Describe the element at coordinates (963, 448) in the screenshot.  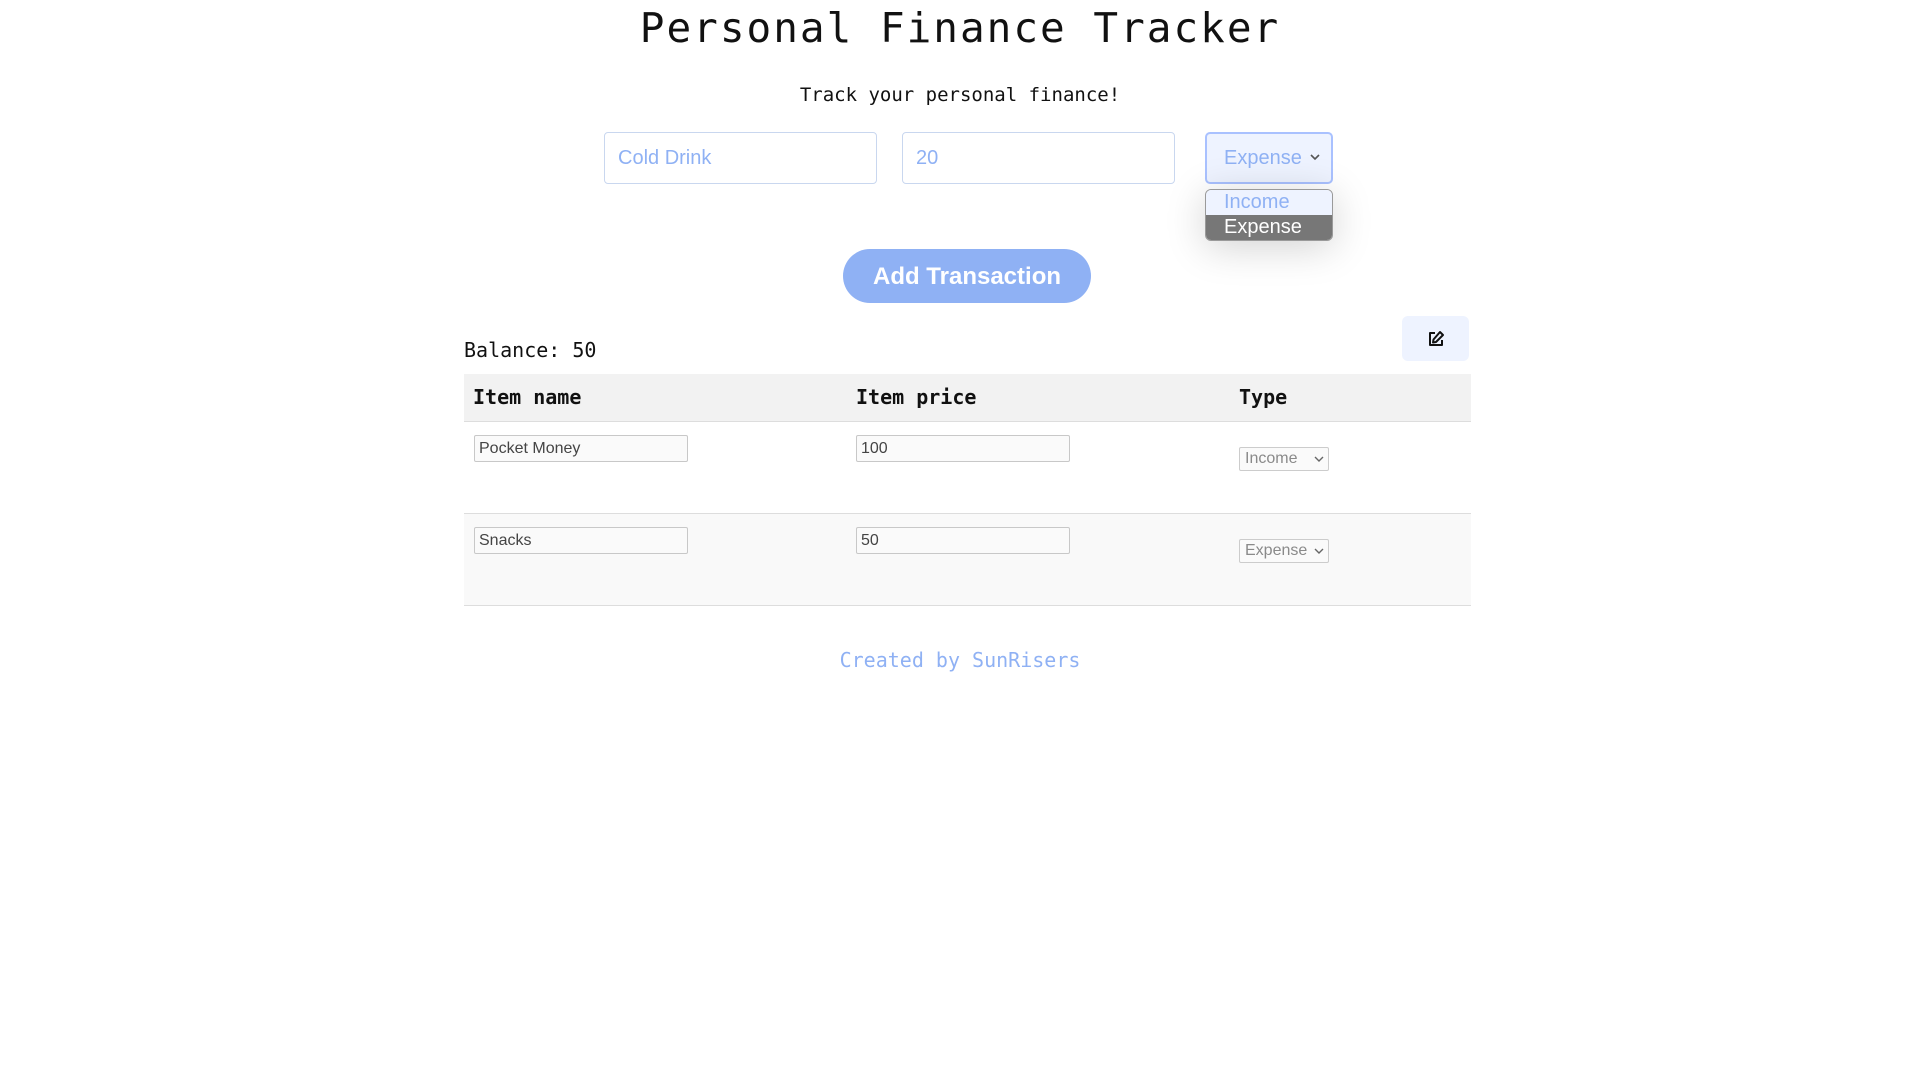
I see `row-item-price-input: 100` at that location.